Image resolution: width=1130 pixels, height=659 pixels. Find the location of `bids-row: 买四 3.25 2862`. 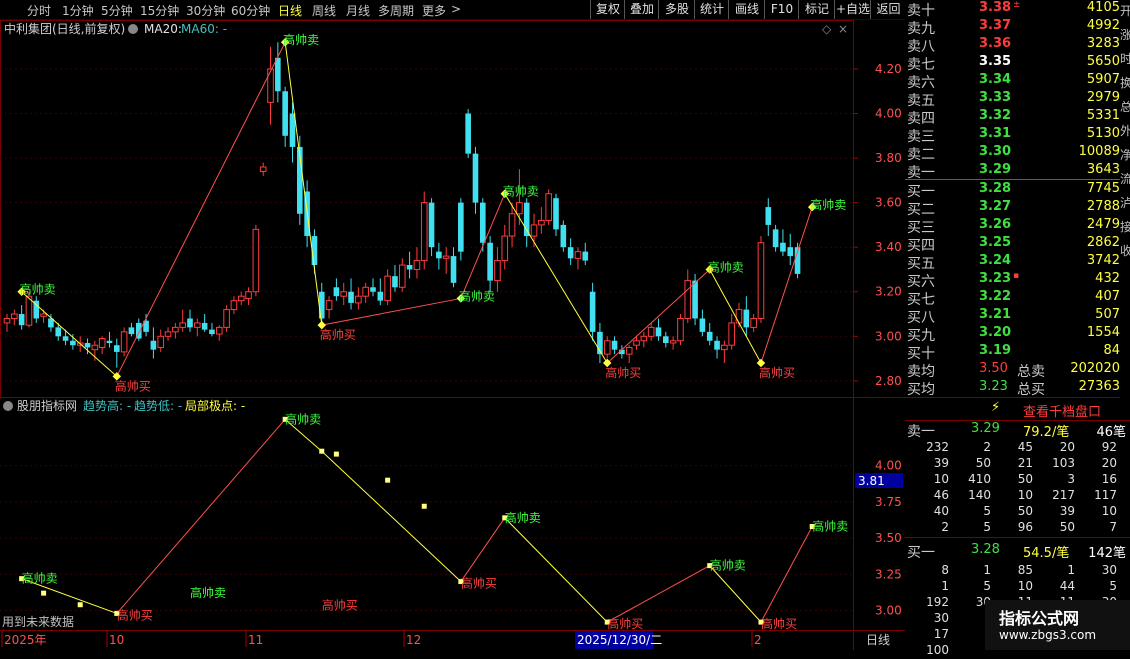

bids-row: 买四 3.25 2862 is located at coordinates (1017, 244).